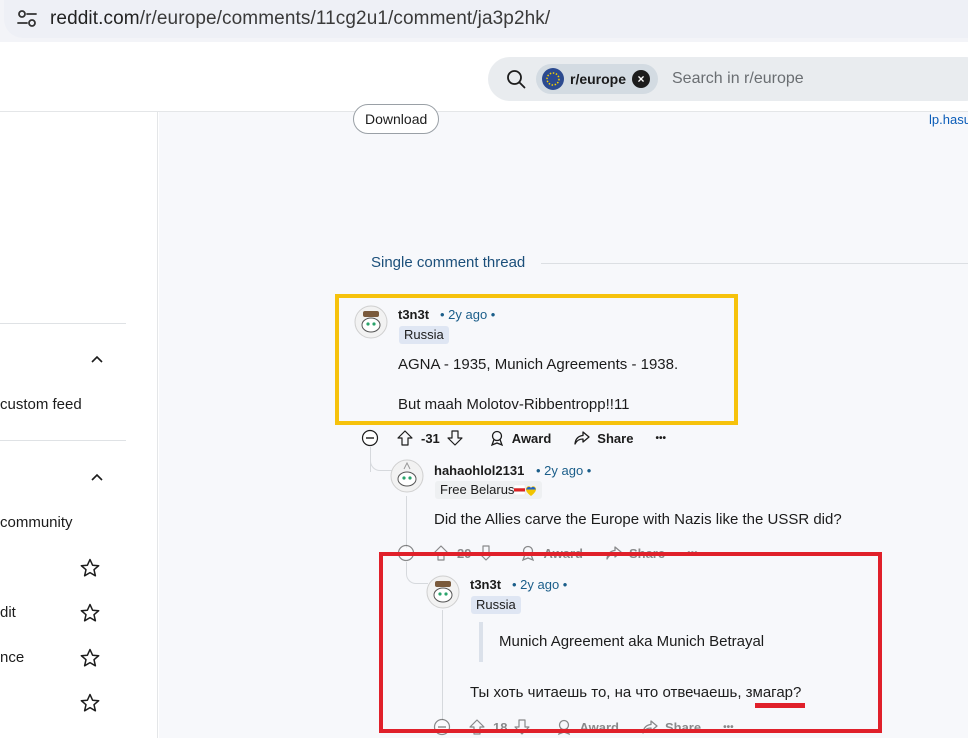  I want to click on red-underline-mark, so click(780, 705).